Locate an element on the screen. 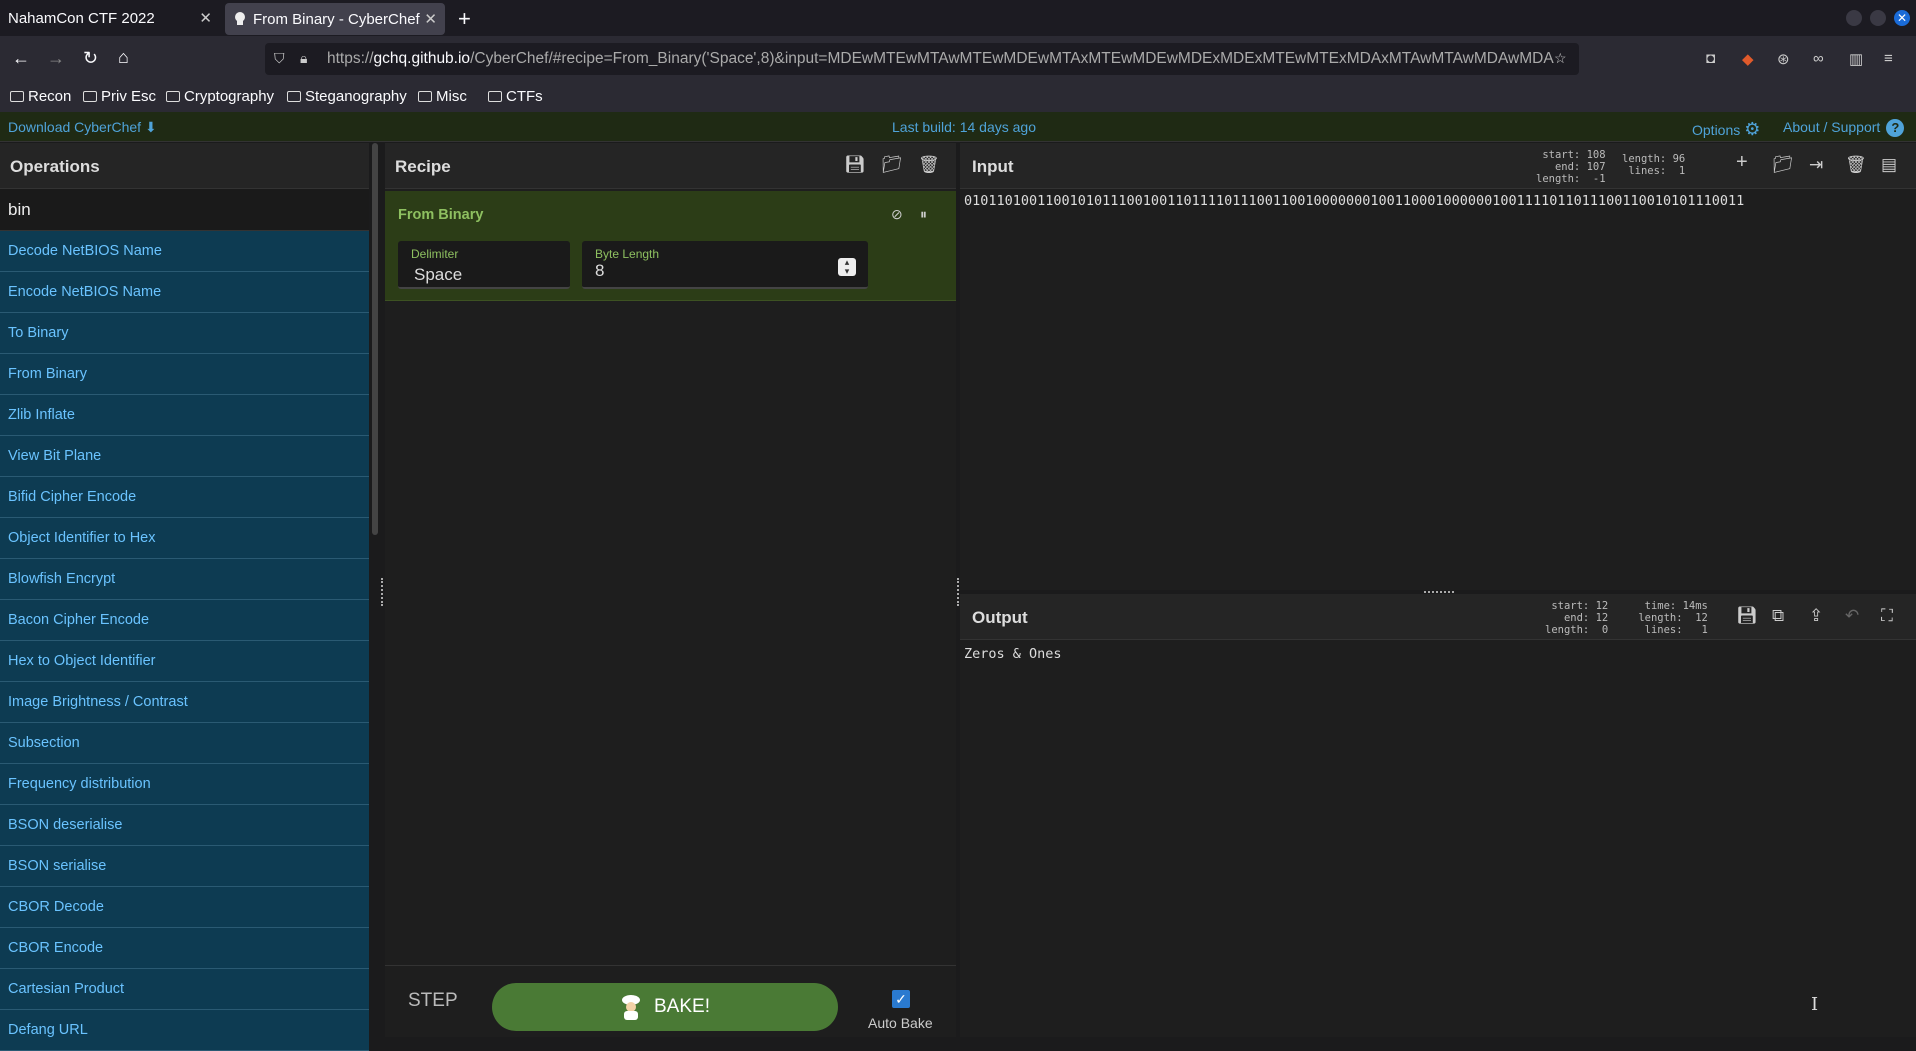  disable-operation-icon: ⊘ is located at coordinates (897, 214).